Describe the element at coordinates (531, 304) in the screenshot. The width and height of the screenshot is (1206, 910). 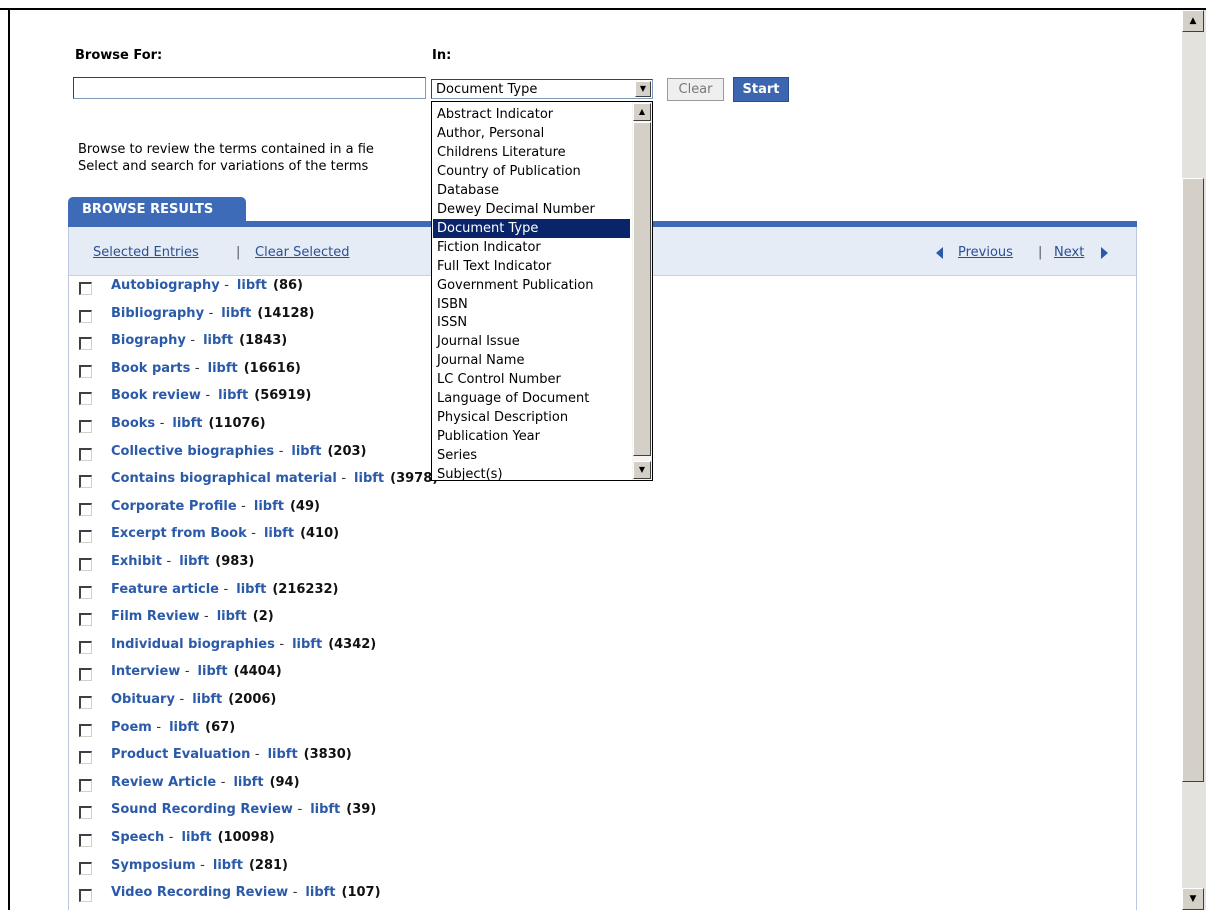
I see `dropdown-option: ISBN` at that location.